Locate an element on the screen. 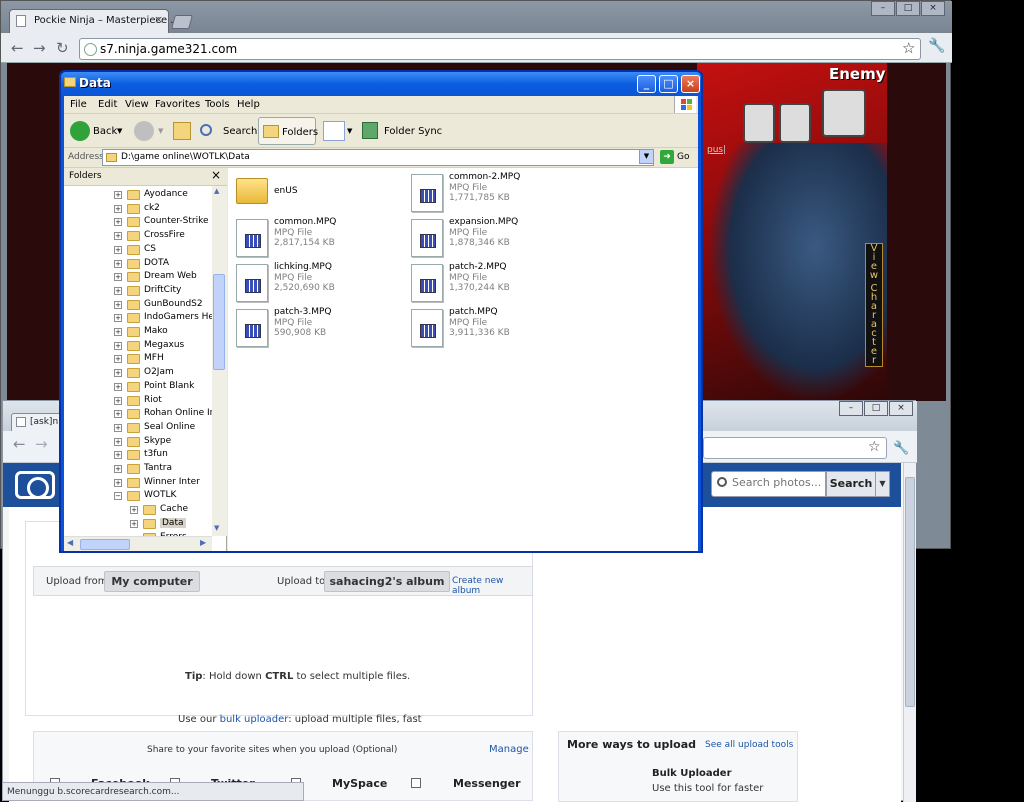 The width and height of the screenshot is (1024, 802). file-item: expansion.MPQ MPQ File 1,878,346 KB is located at coordinates (496, 238).